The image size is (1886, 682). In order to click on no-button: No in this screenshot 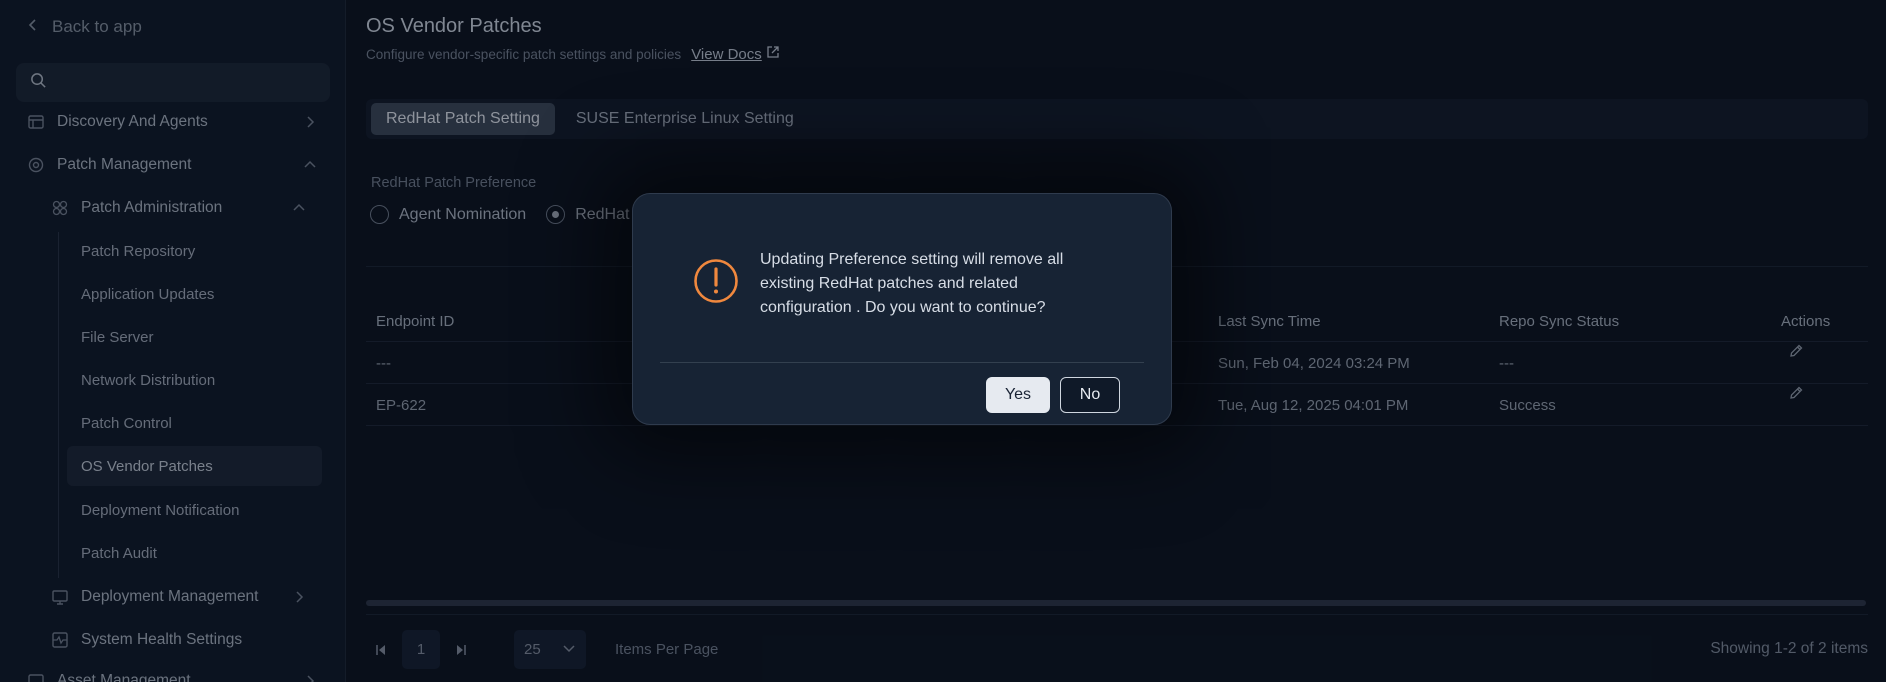, I will do `click(1090, 395)`.